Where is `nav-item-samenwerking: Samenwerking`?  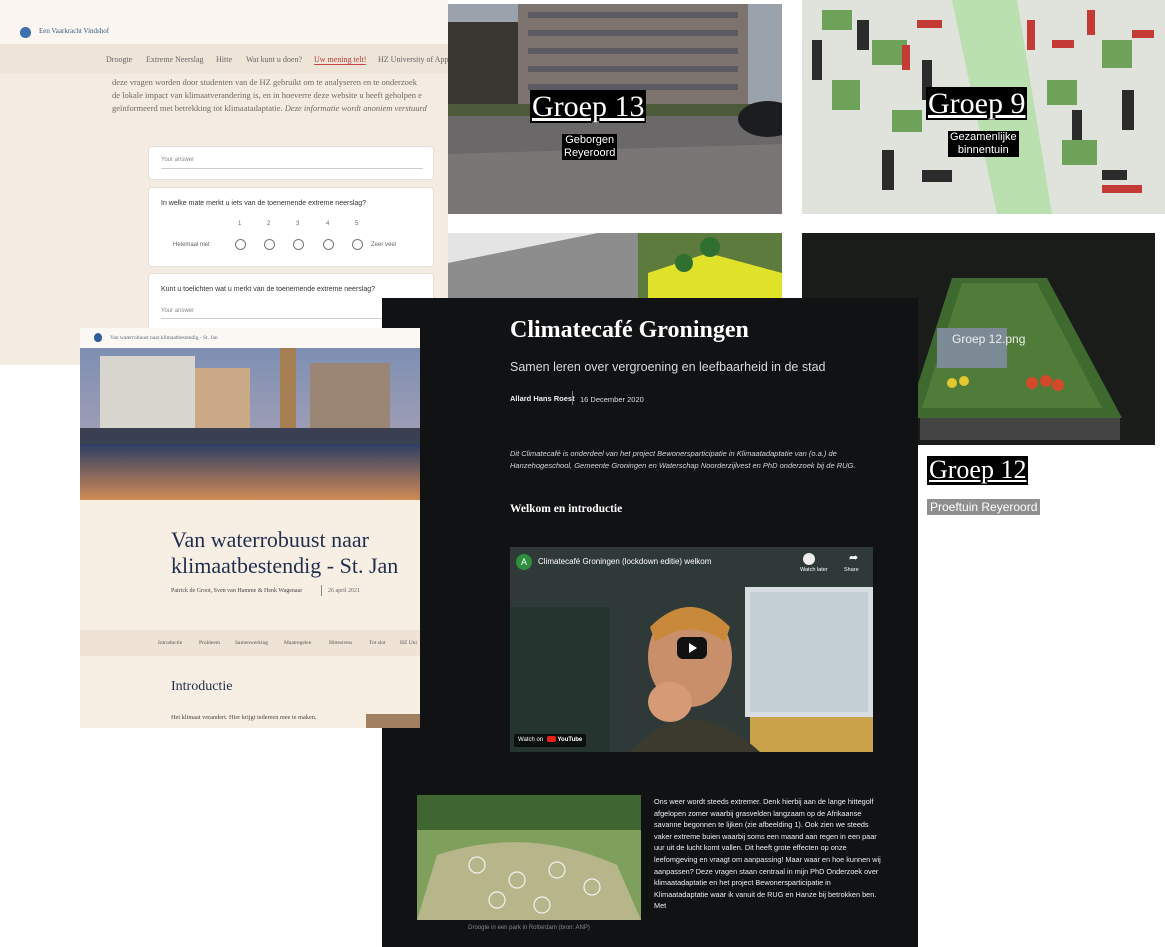 nav-item-samenwerking: Samenwerking is located at coordinates (251, 643).